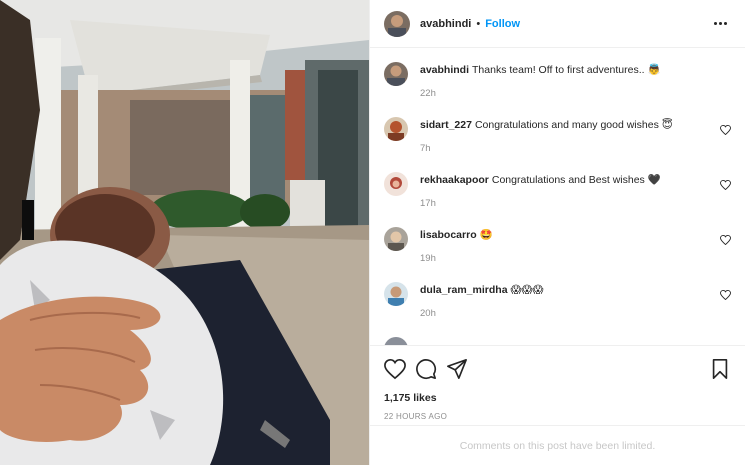 The width and height of the screenshot is (745, 465). I want to click on comment-emoji: 👼, so click(654, 70).